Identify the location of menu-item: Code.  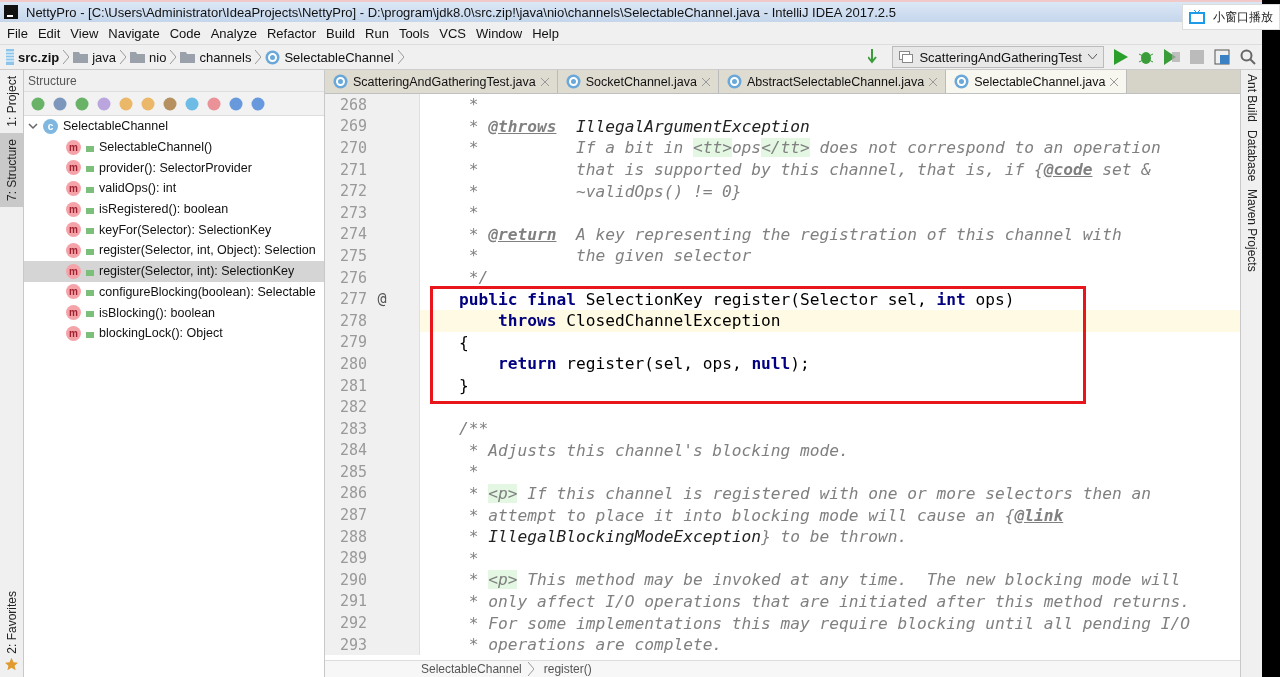
(185, 33).